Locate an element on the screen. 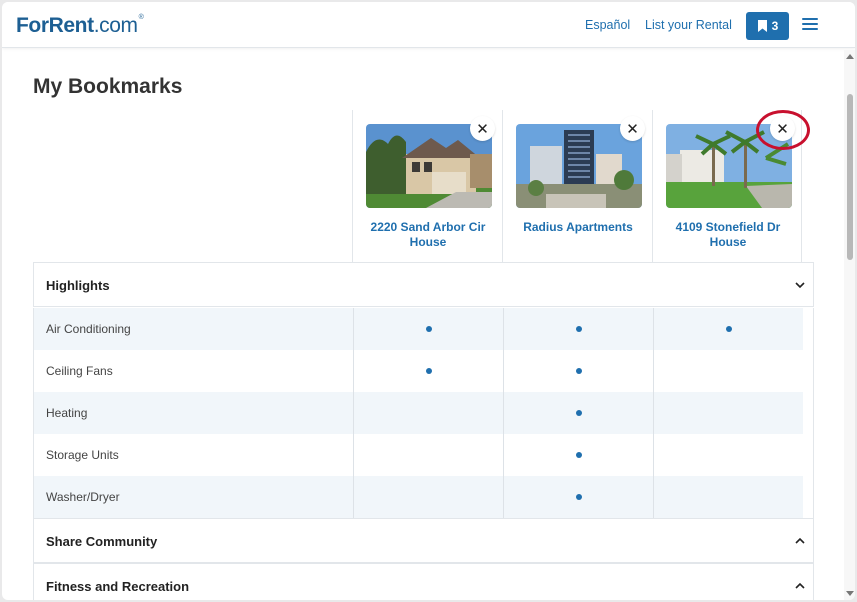 The height and width of the screenshot is (602, 857). table-row: Air Conditioning is located at coordinates (423, 329).